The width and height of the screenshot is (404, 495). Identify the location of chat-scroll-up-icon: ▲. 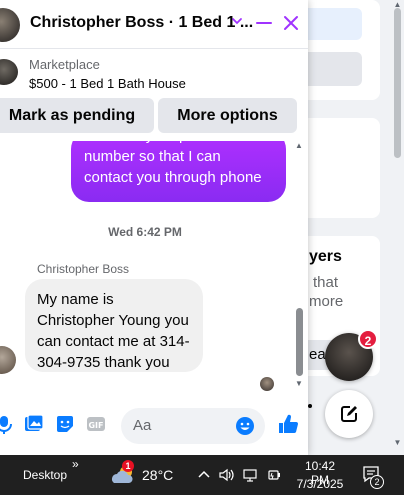
(299, 145).